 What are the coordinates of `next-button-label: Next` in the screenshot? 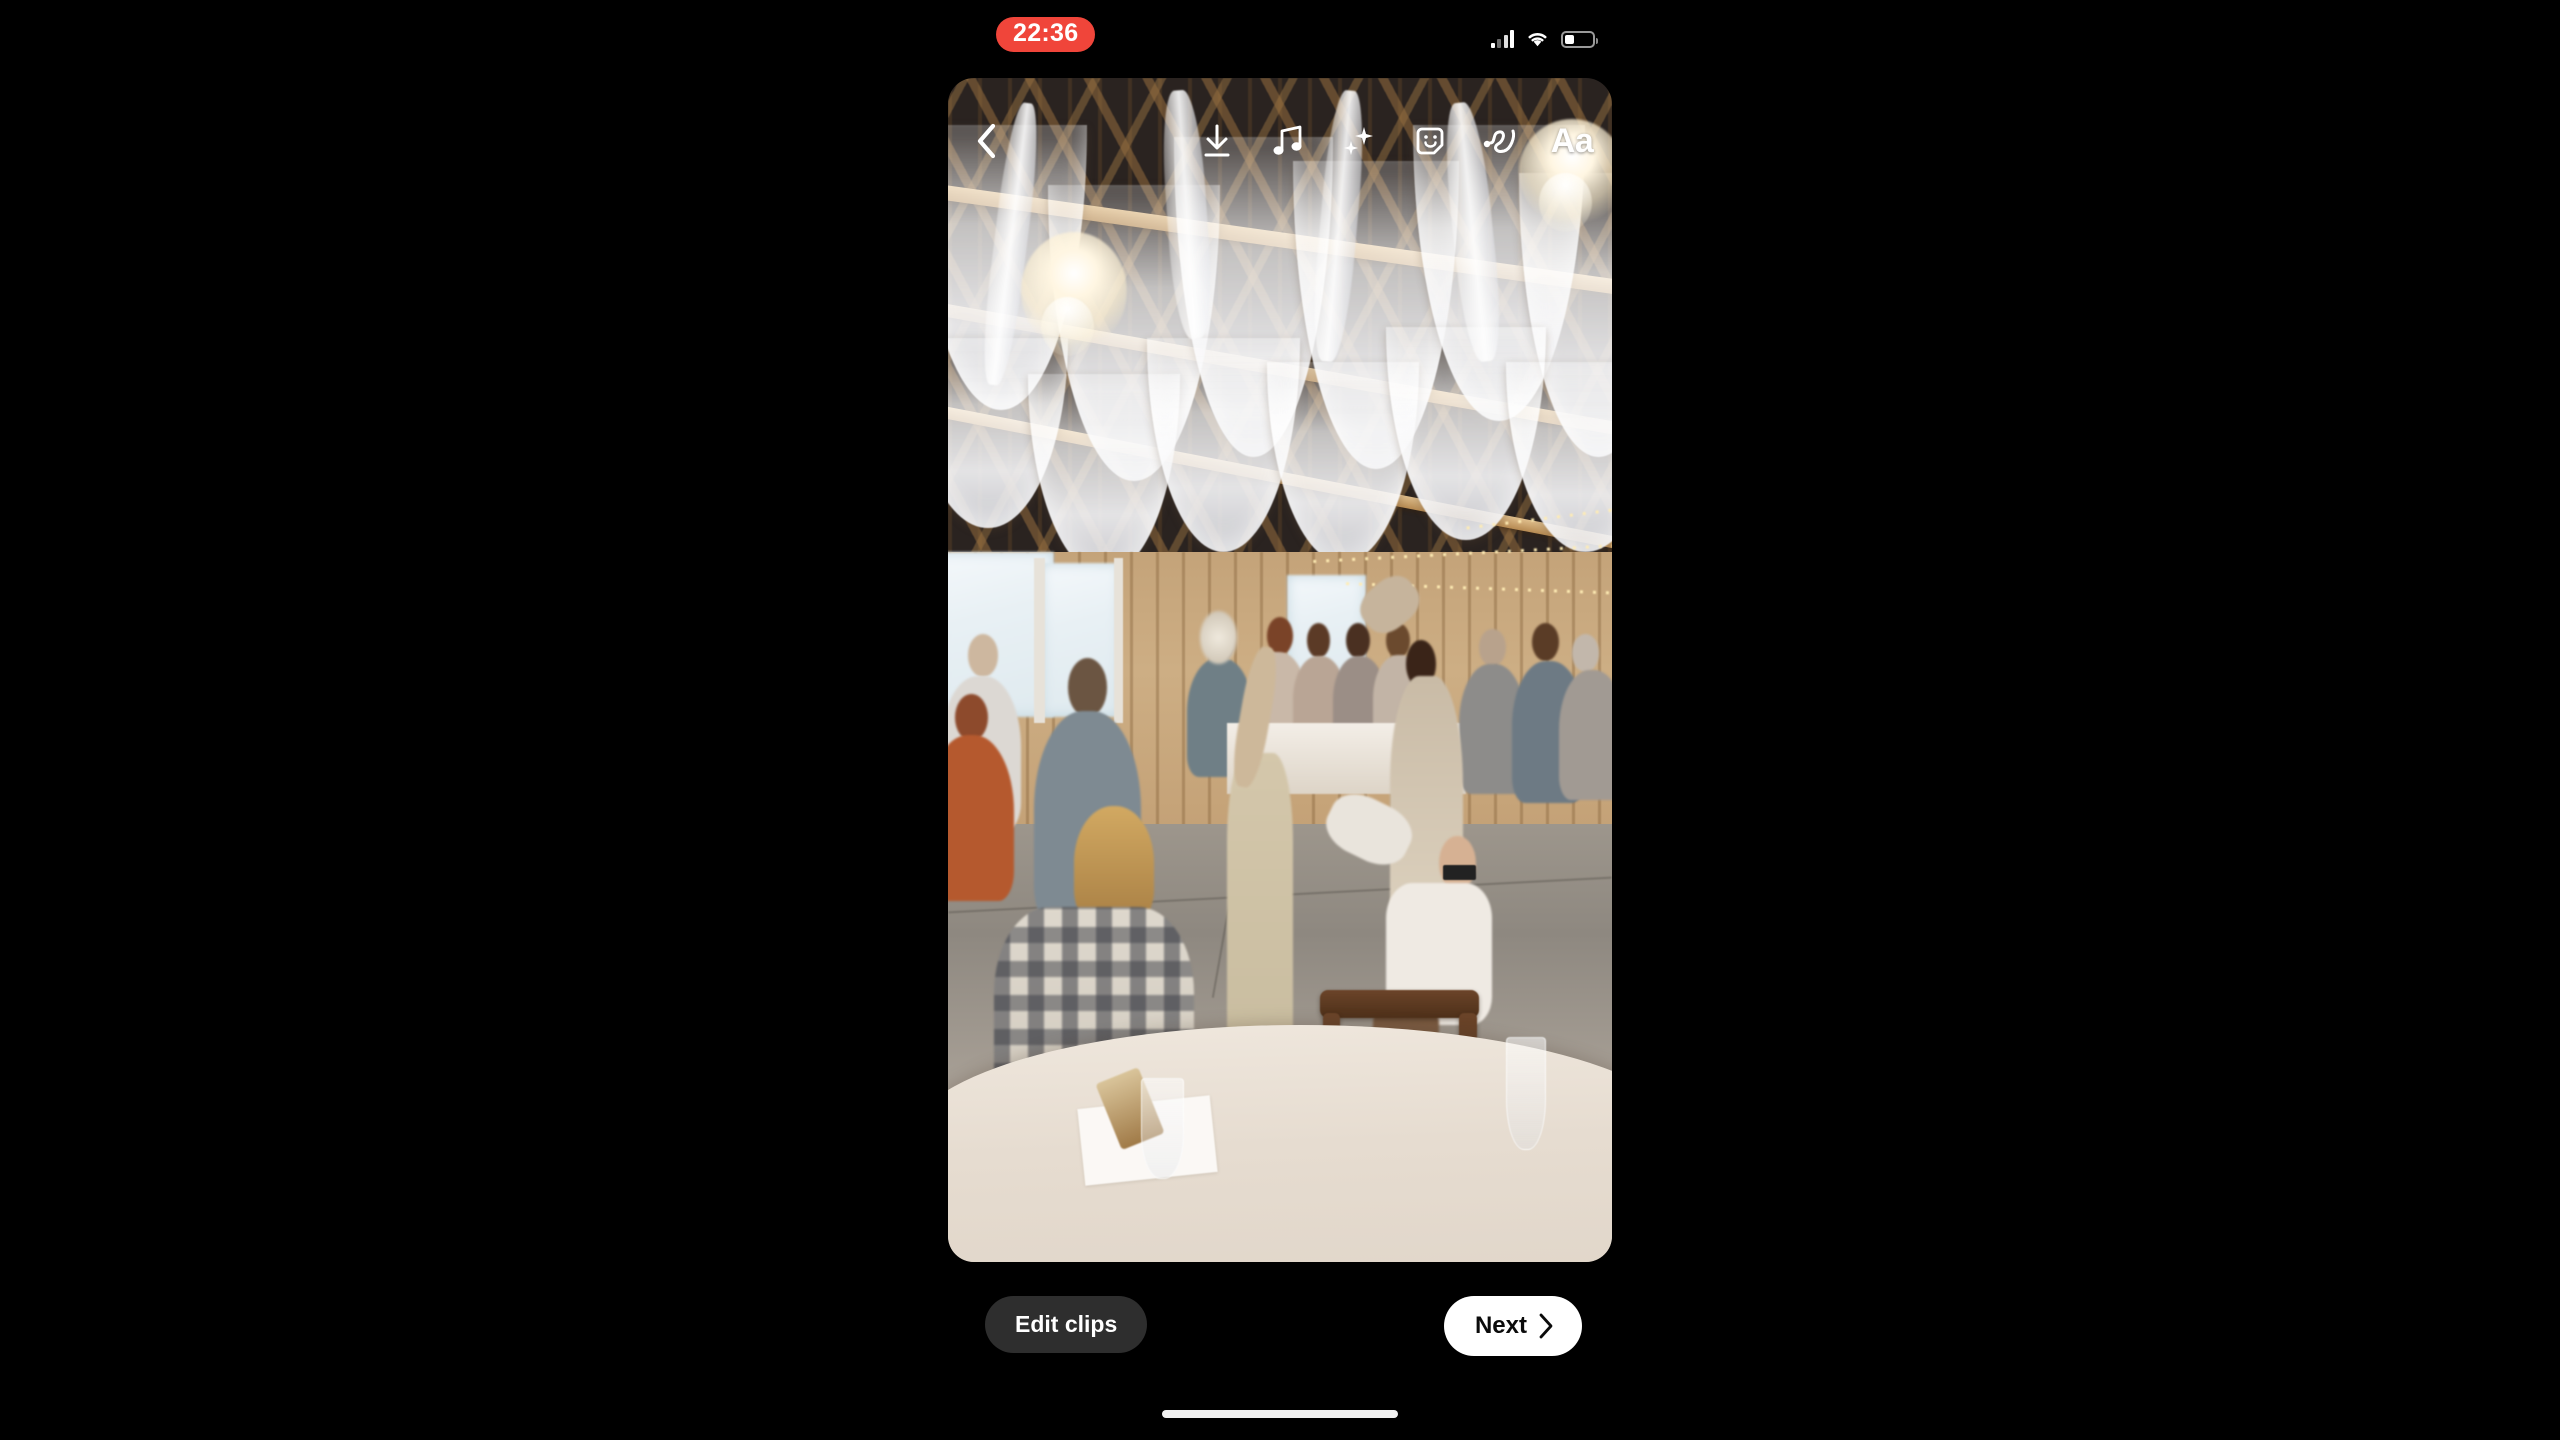 It's located at (1500, 1325).